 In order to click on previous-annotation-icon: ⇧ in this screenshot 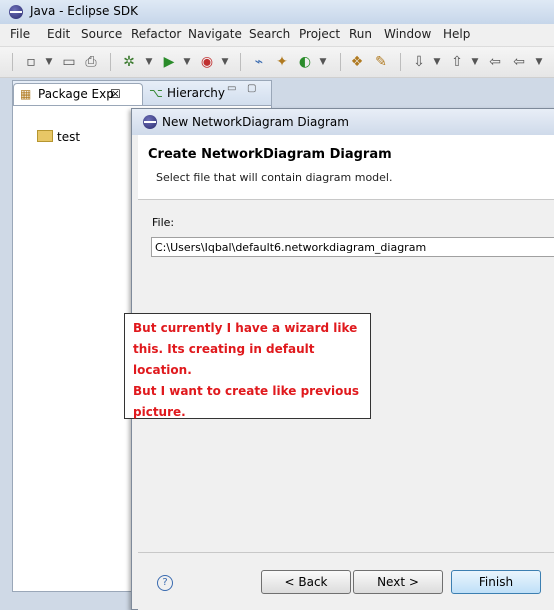, I will do `click(457, 62)`.